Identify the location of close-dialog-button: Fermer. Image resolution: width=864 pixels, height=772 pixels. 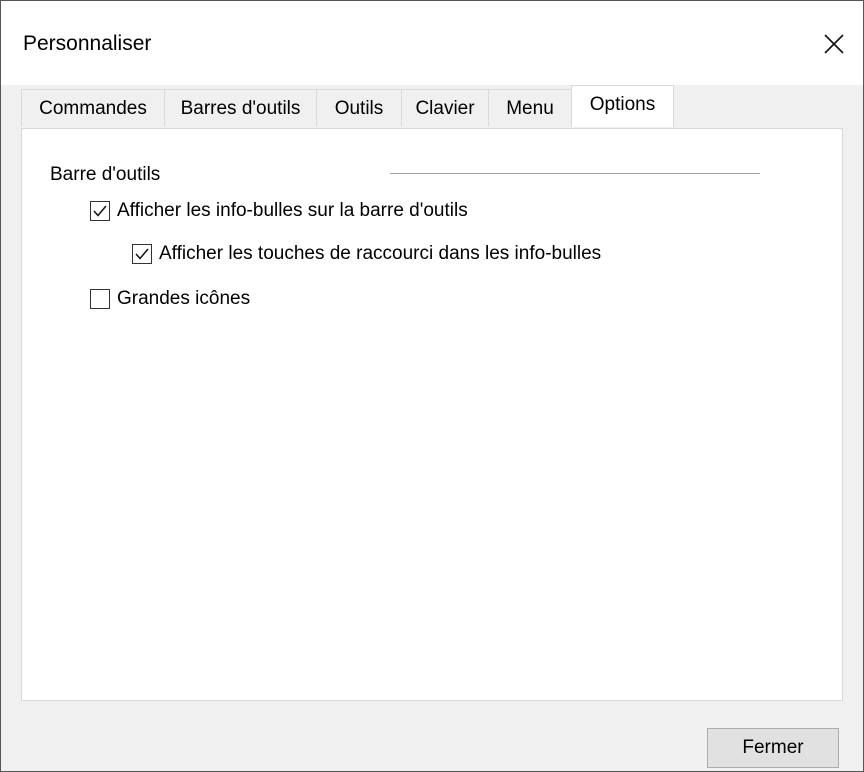
(773, 748).